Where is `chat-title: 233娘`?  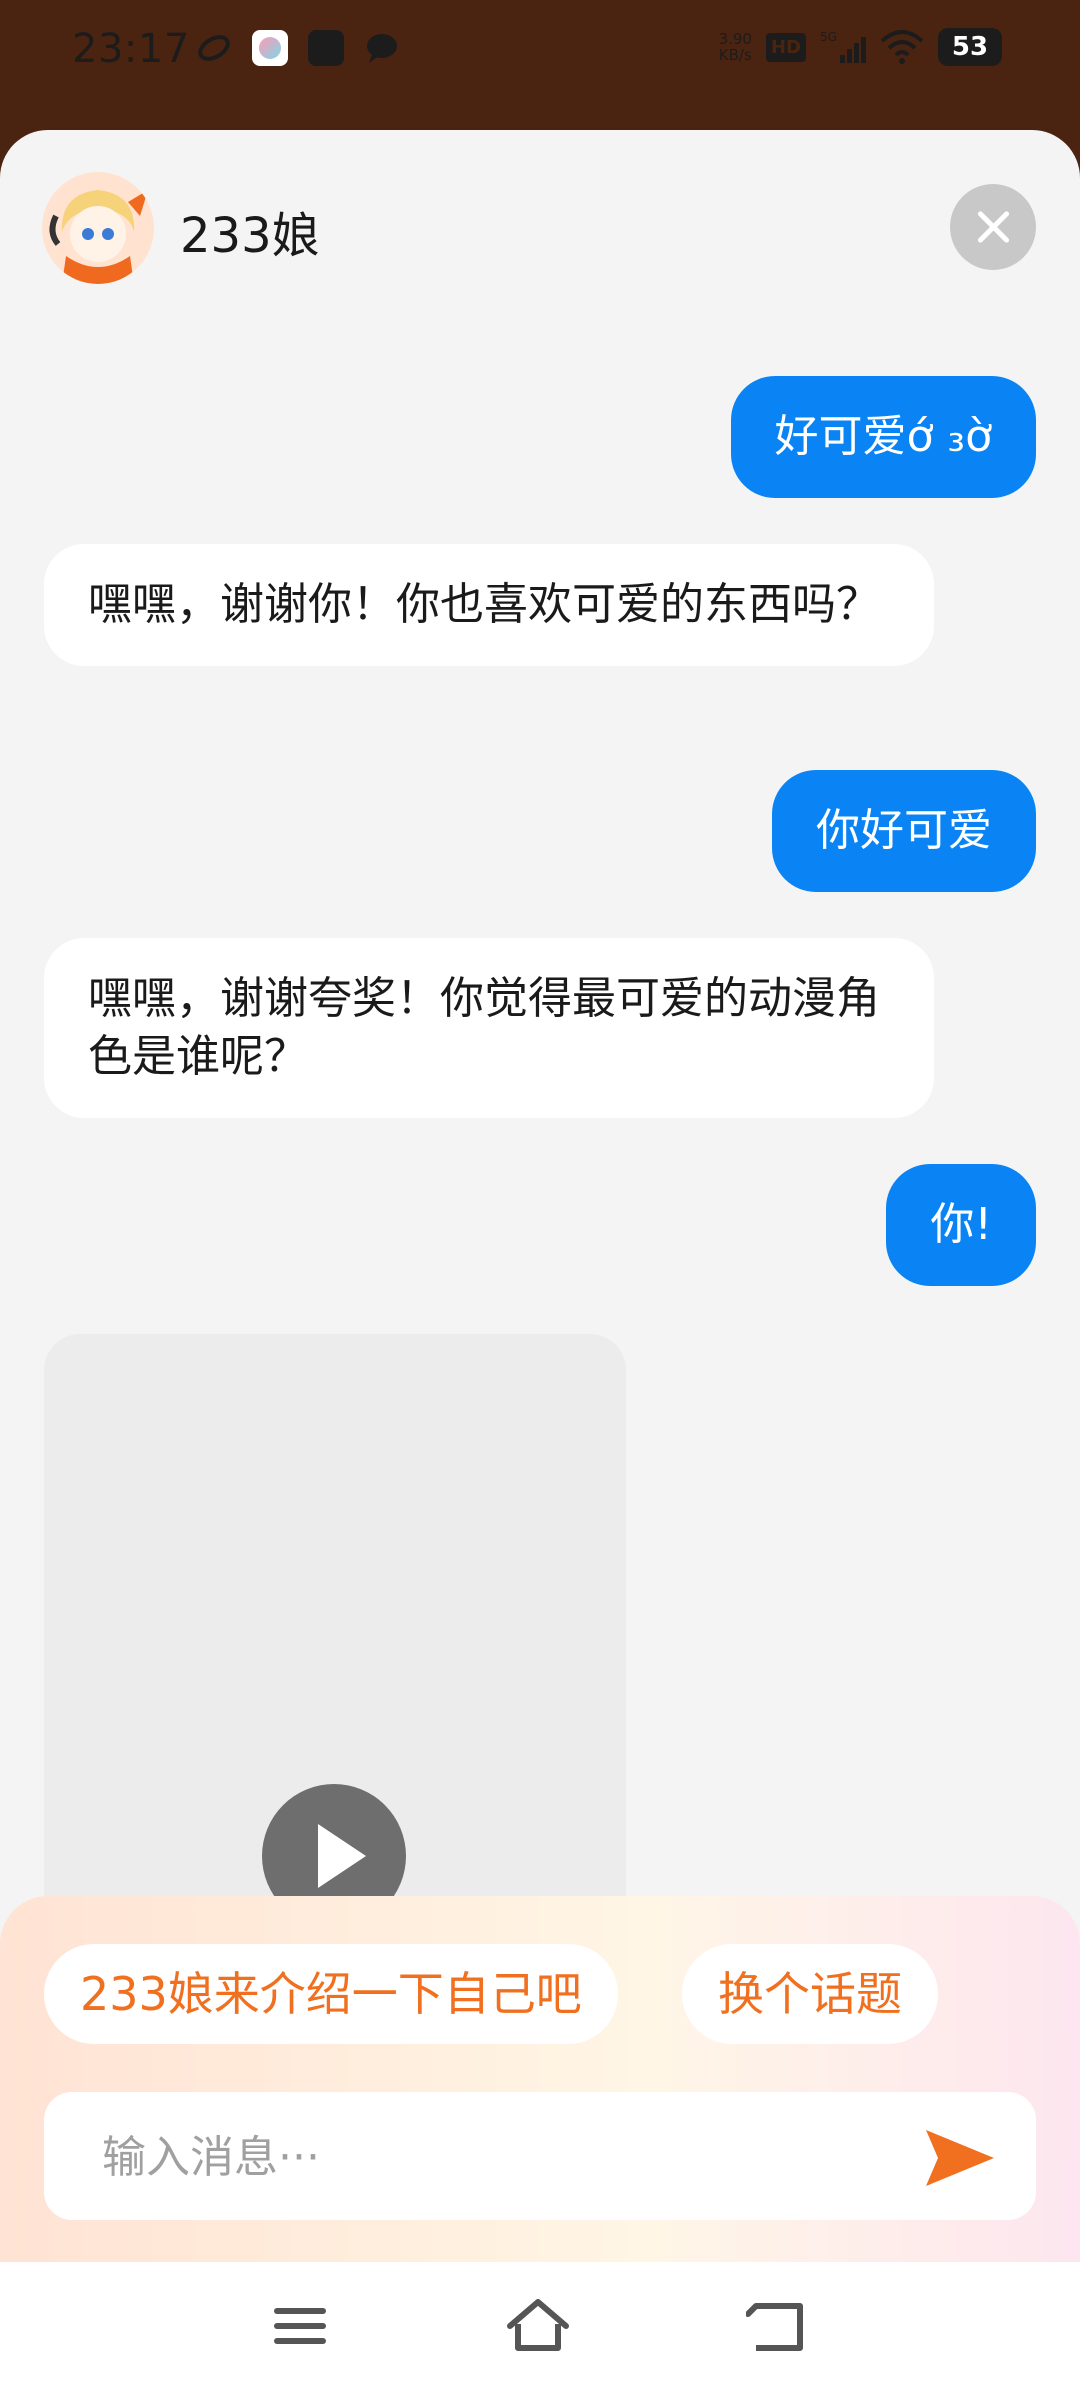
chat-title: 233娘 is located at coordinates (250, 236).